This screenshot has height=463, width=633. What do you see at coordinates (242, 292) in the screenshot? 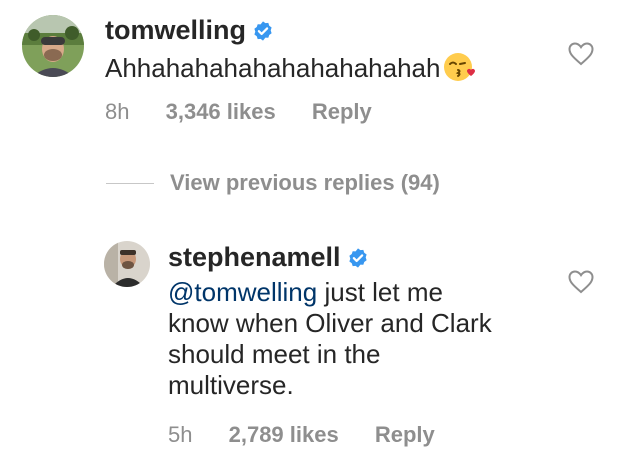
I see `mention-link: @tomwelling` at bounding box center [242, 292].